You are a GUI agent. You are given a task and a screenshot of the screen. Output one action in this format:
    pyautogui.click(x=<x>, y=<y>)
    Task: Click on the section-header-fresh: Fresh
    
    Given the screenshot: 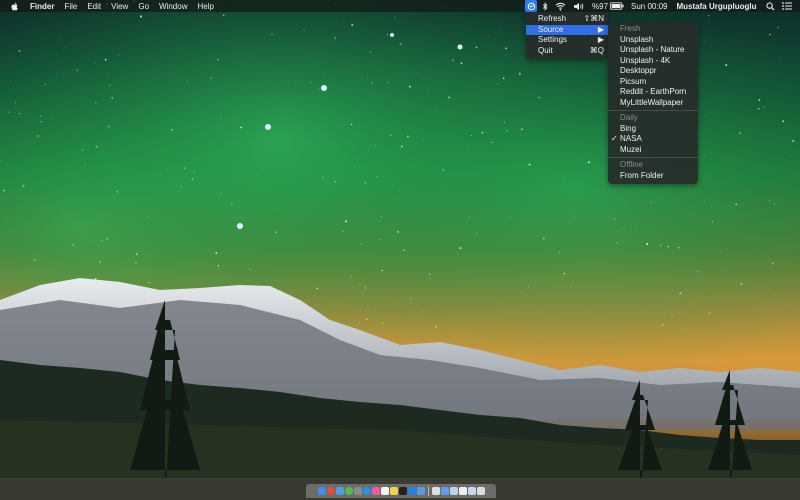 What is the action you would take?
    pyautogui.click(x=630, y=28)
    